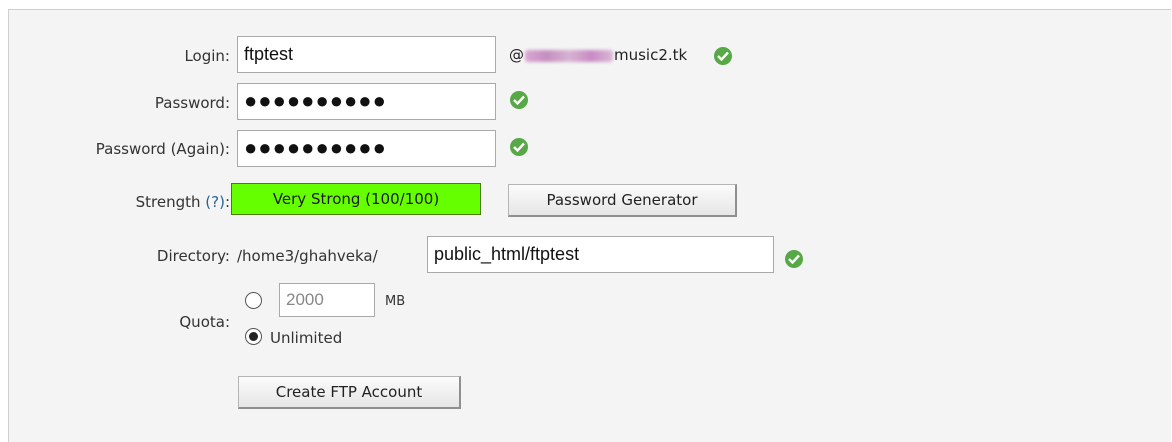  Describe the element at coordinates (192, 103) in the screenshot. I see `password-label: Password:` at that location.